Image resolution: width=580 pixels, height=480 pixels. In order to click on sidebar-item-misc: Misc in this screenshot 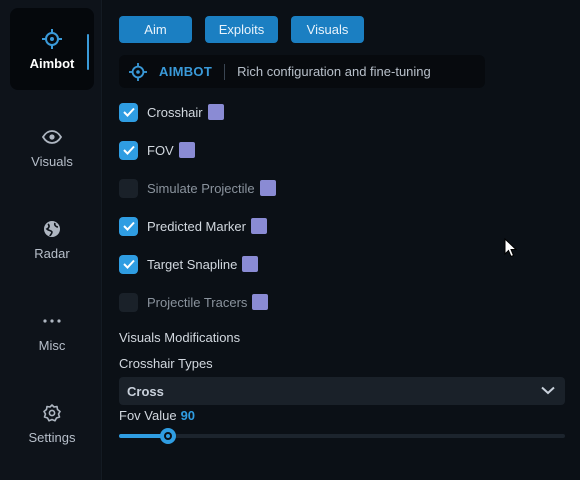, I will do `click(52, 331)`.